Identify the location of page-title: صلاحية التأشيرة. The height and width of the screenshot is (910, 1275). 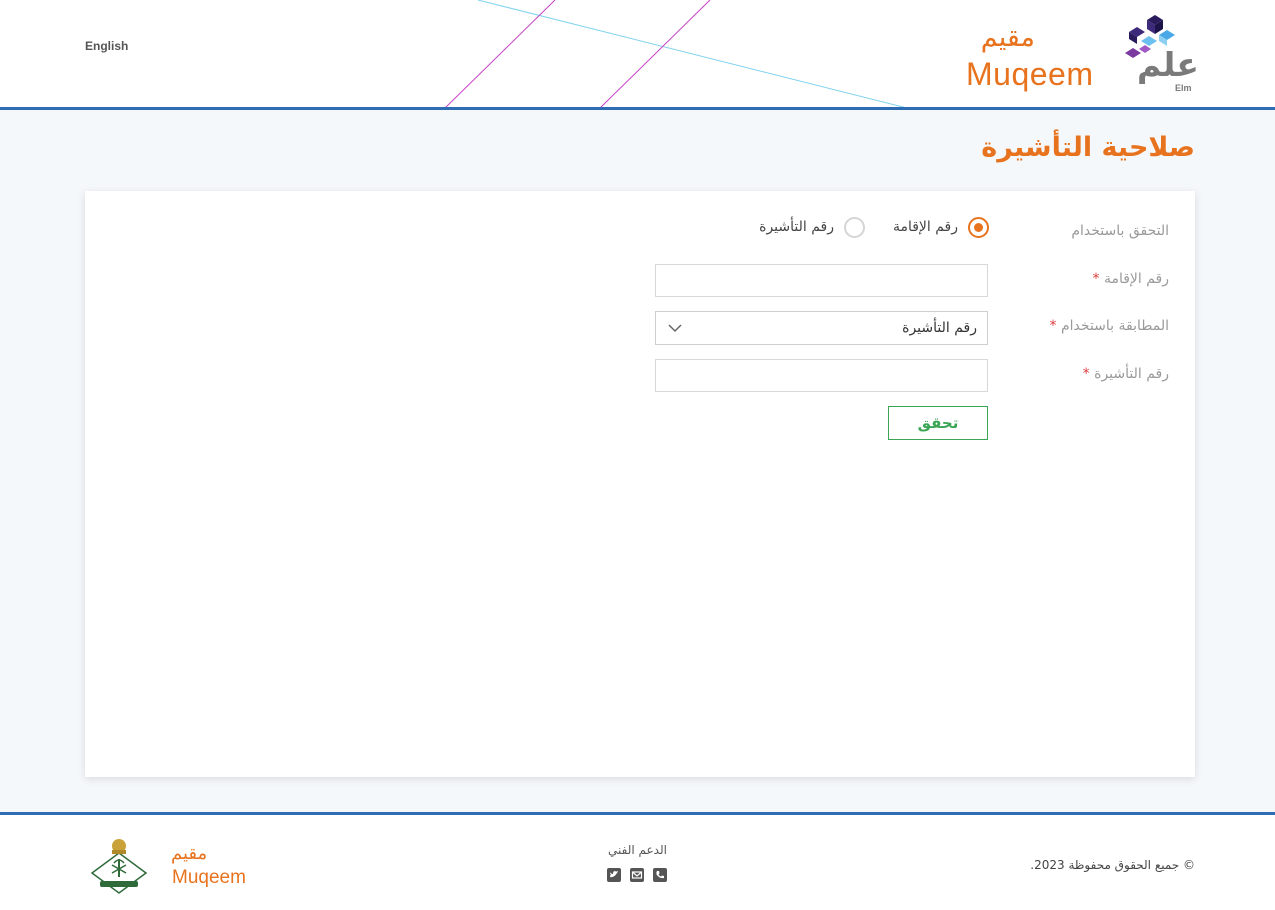
(1088, 147).